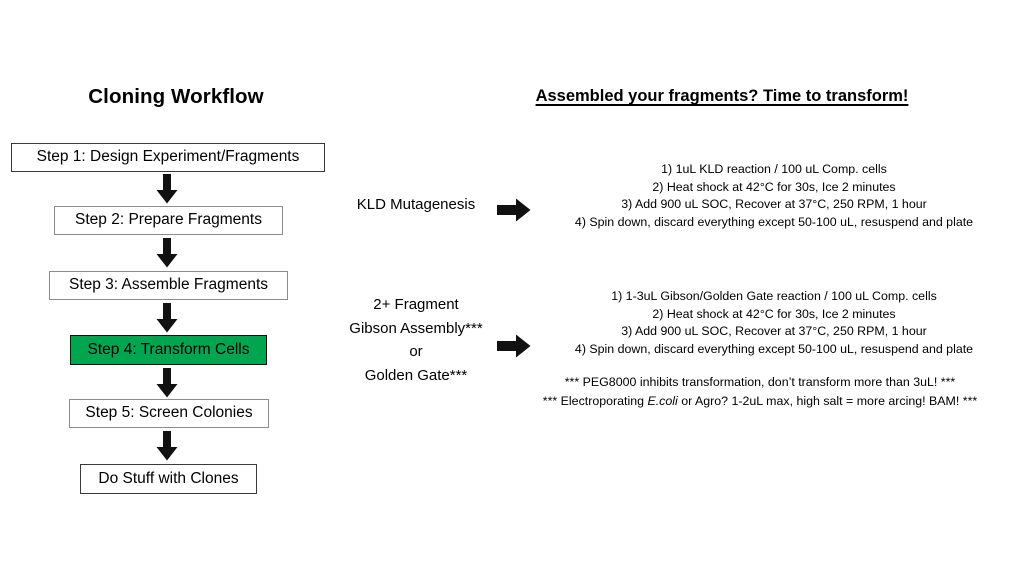  I want to click on method-label-gibson-line-3: or, so click(416, 351).